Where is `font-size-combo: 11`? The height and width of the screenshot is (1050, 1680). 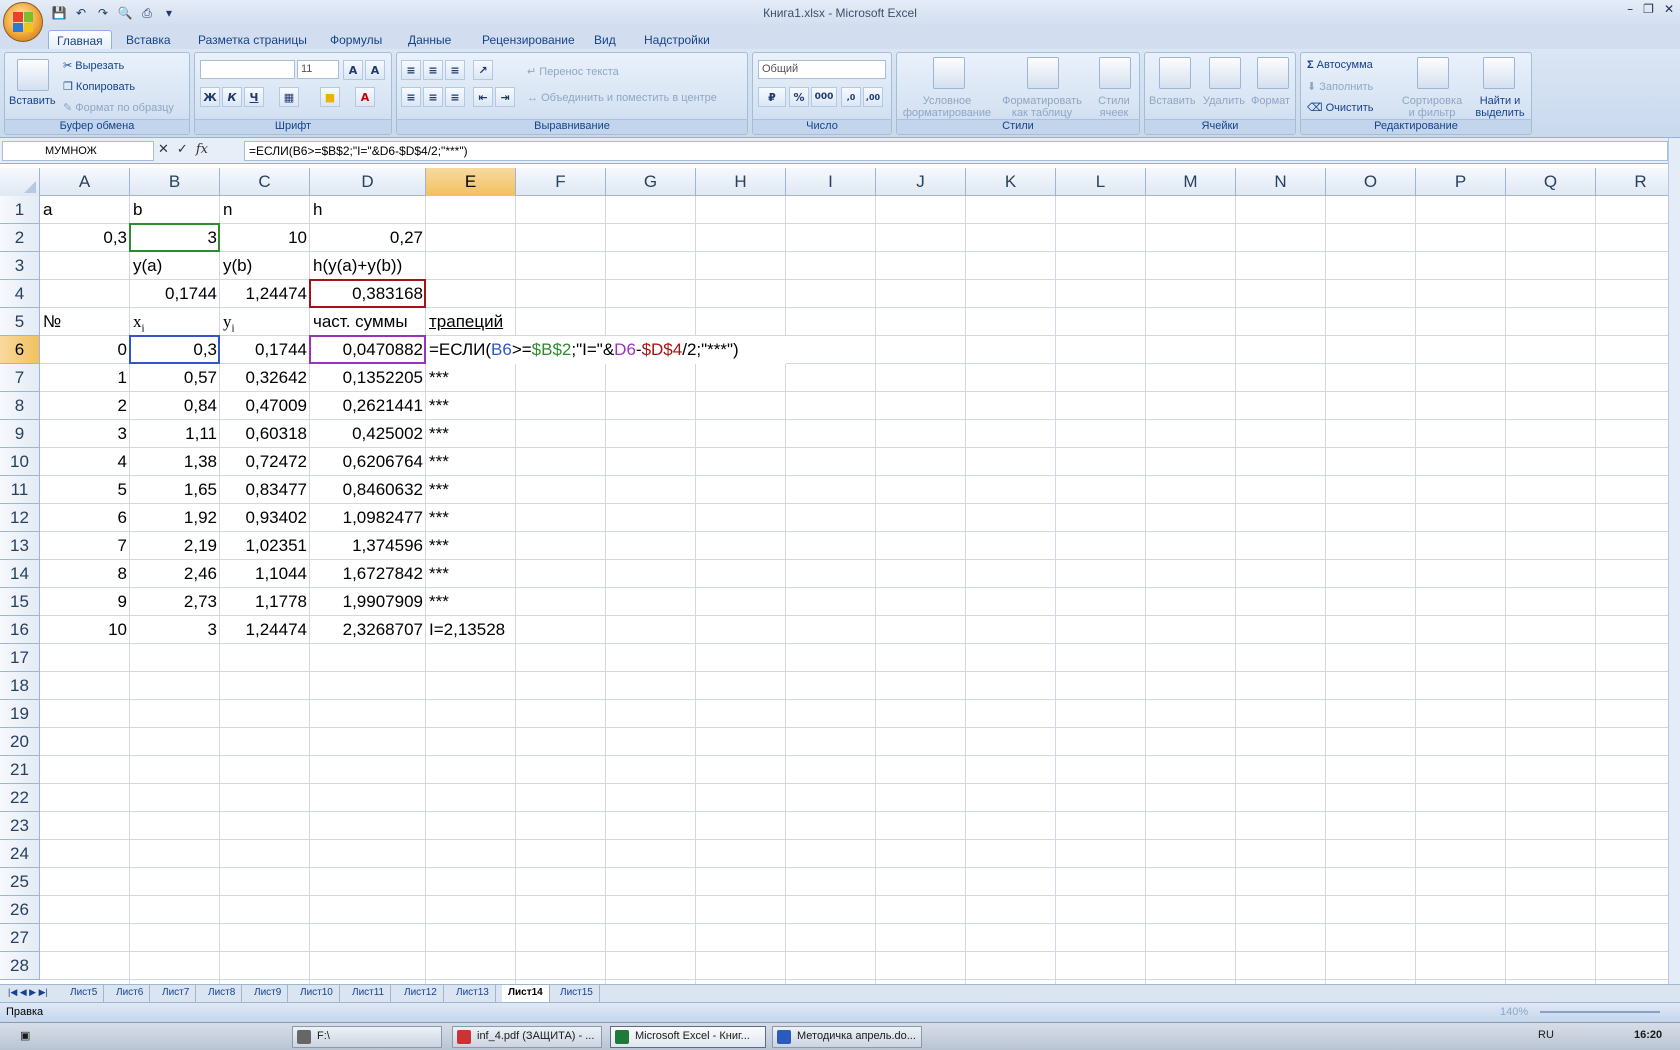 font-size-combo: 11 is located at coordinates (318, 69).